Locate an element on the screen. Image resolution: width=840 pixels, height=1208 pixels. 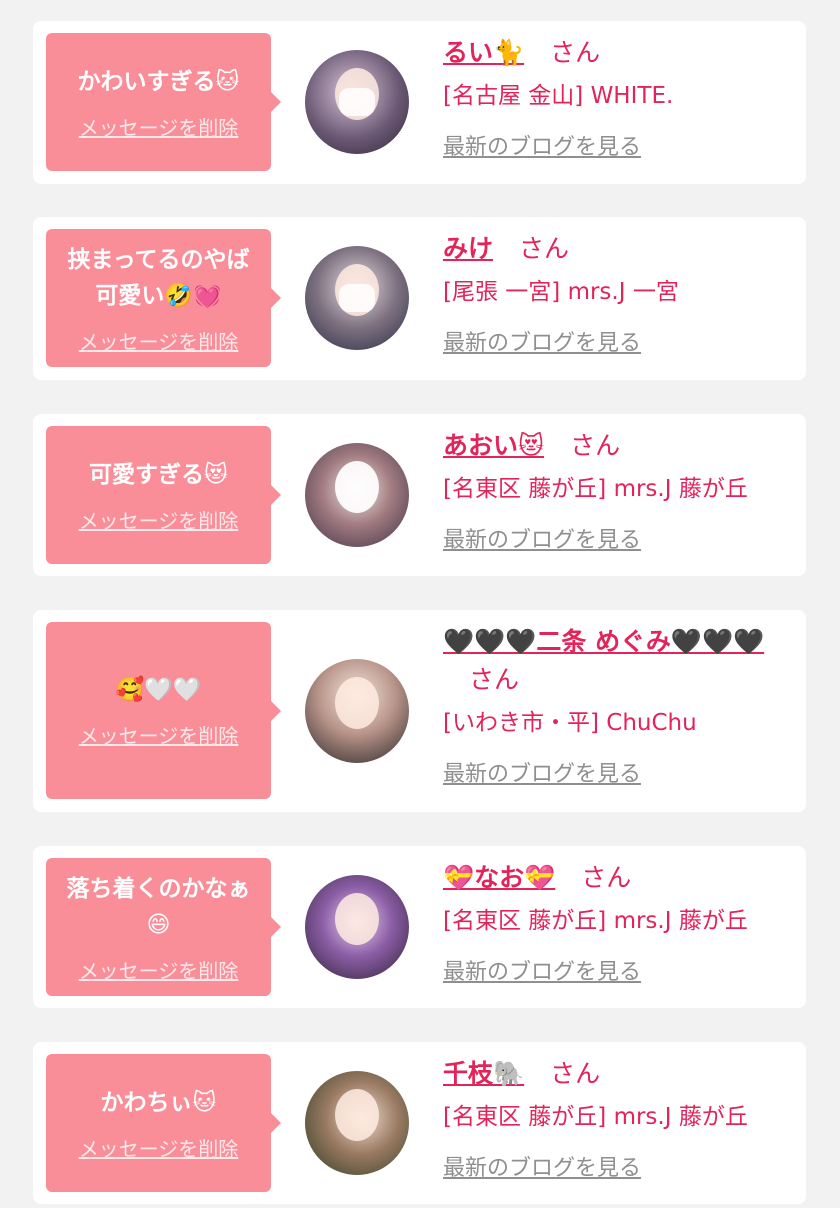
cast-name-link: あおい😻 is located at coordinates (493, 445).